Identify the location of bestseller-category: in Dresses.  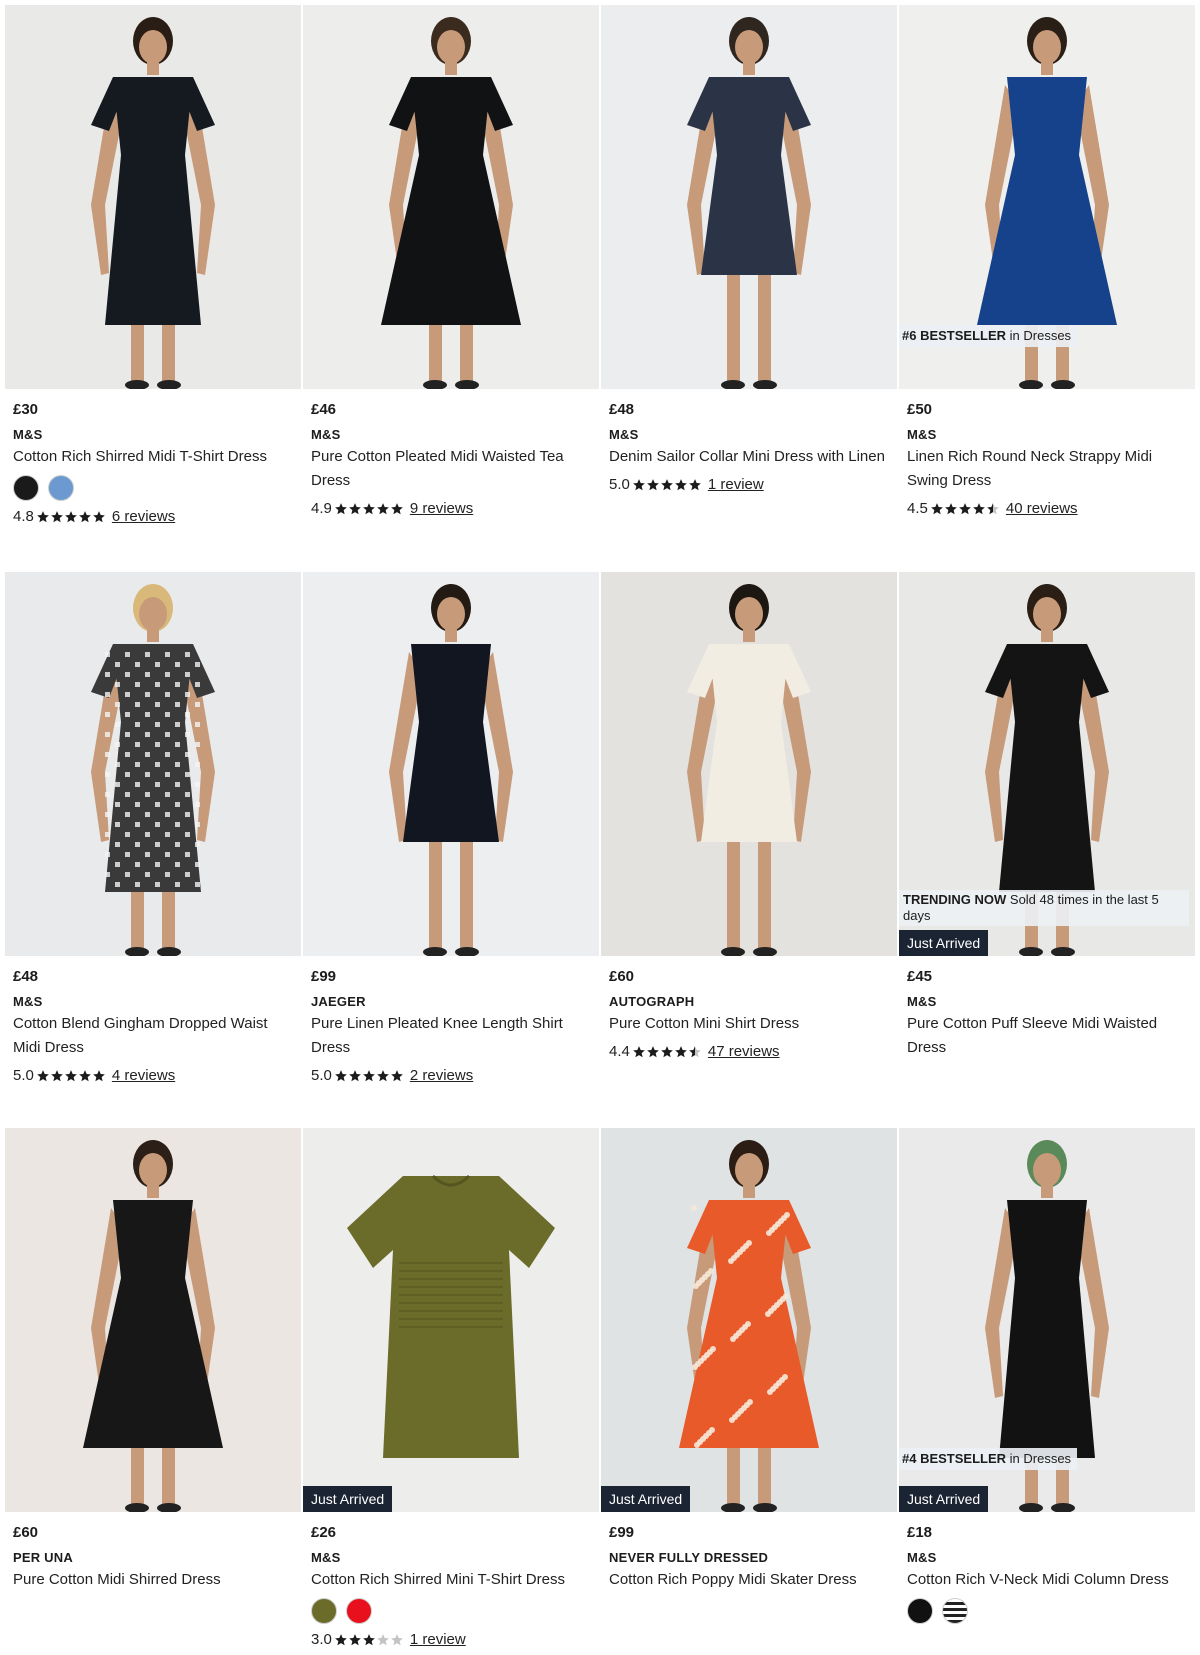
(1039, 335).